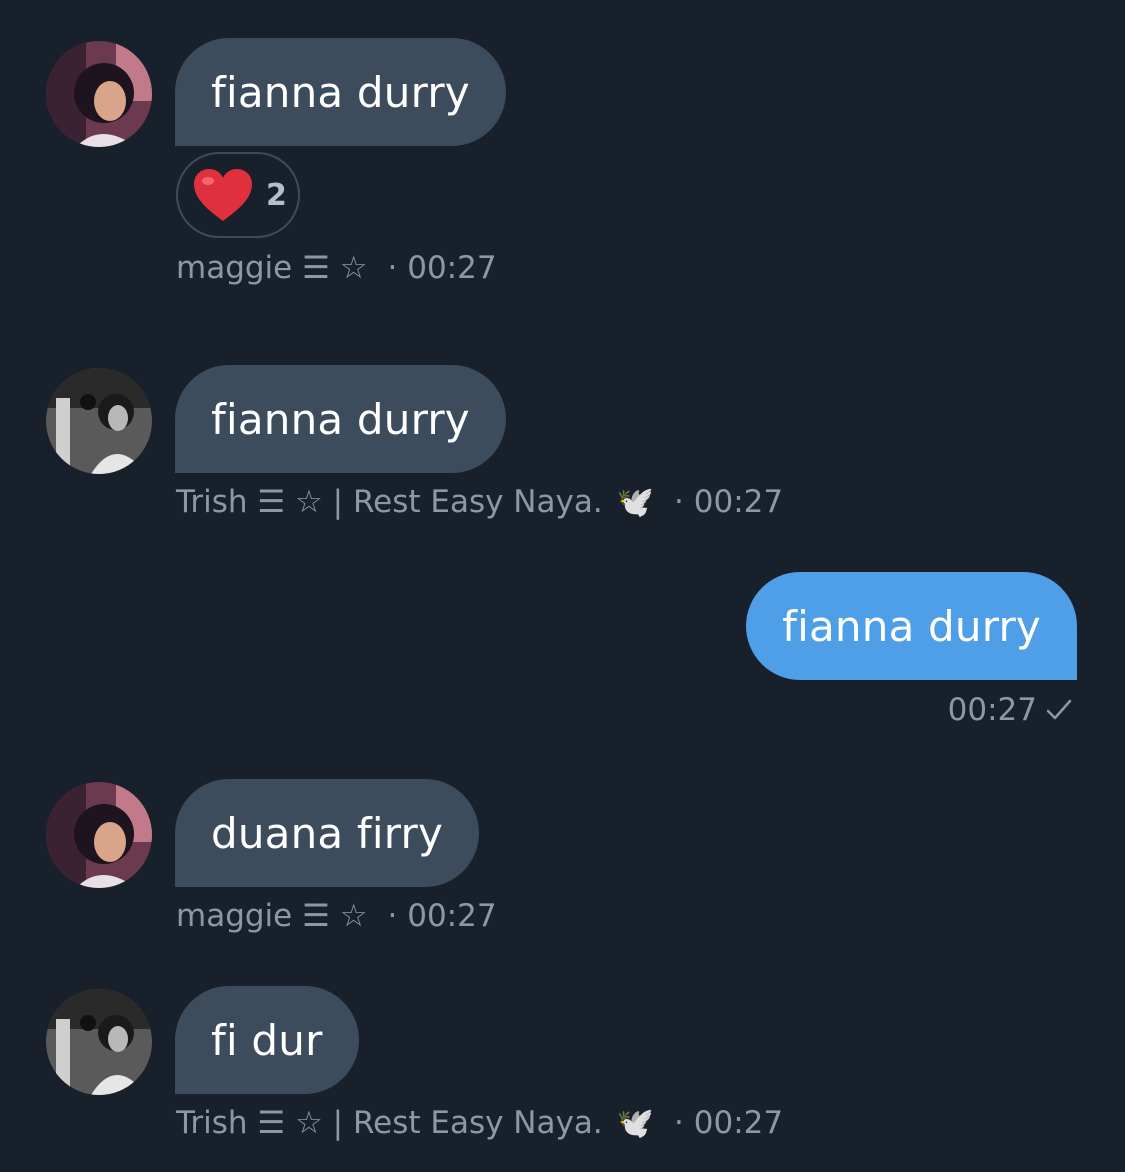 Image resolution: width=1125 pixels, height=1172 pixels. What do you see at coordinates (992, 710) in the screenshot?
I see `timestamp: 00:27` at bounding box center [992, 710].